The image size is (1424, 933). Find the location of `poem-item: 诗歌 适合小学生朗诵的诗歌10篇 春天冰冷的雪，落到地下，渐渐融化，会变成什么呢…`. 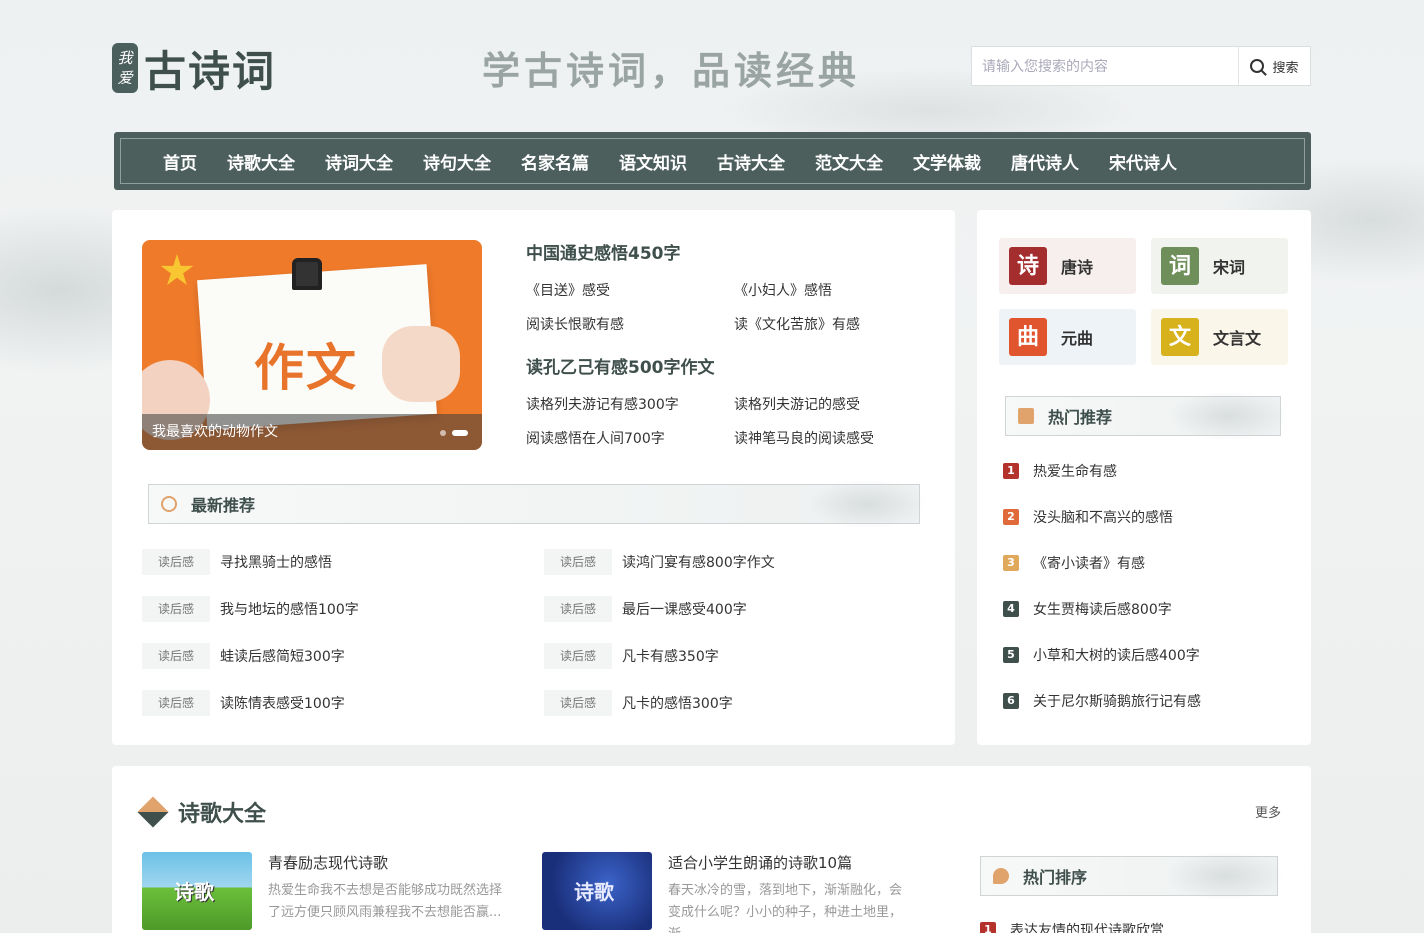

poem-item: 诗歌 适合小学生朗诵的诗歌10篇 春天冰冷的雪，落到地下，渐渐融化，会变成什么呢… is located at coordinates (725, 892).